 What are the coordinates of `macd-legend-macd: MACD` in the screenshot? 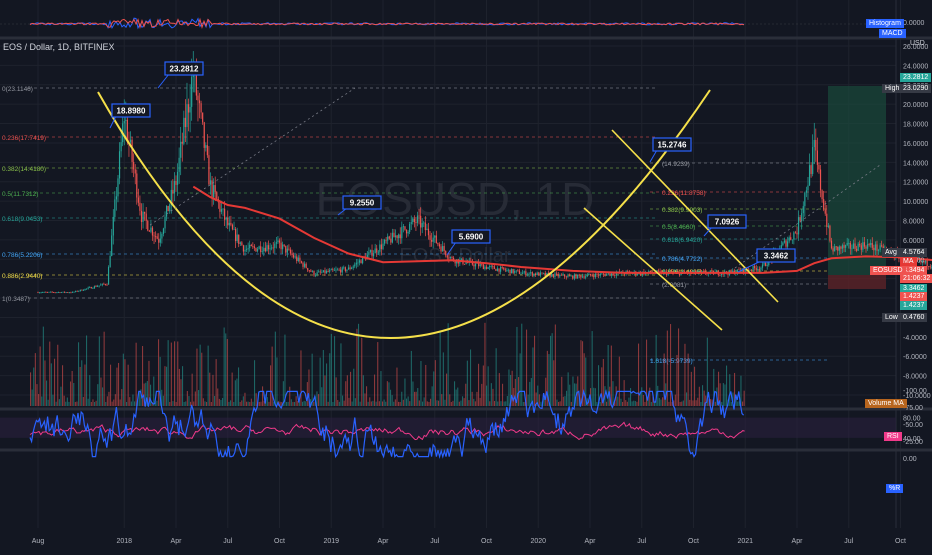 It's located at (892, 33).